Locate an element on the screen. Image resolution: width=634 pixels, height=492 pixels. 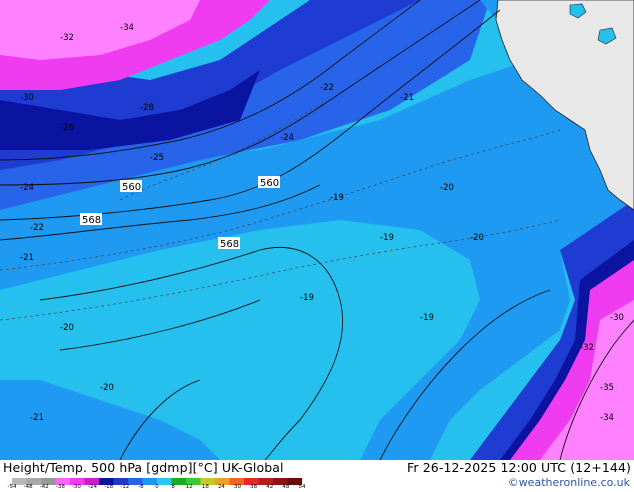
temp-label: -26 is located at coordinates (67, 128).